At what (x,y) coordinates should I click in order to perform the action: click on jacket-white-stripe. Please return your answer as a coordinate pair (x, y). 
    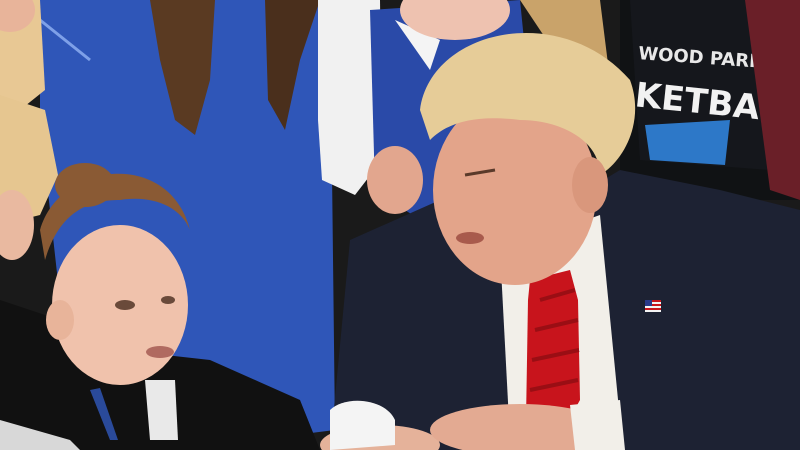
    Looking at the image, I should click on (161, 410).